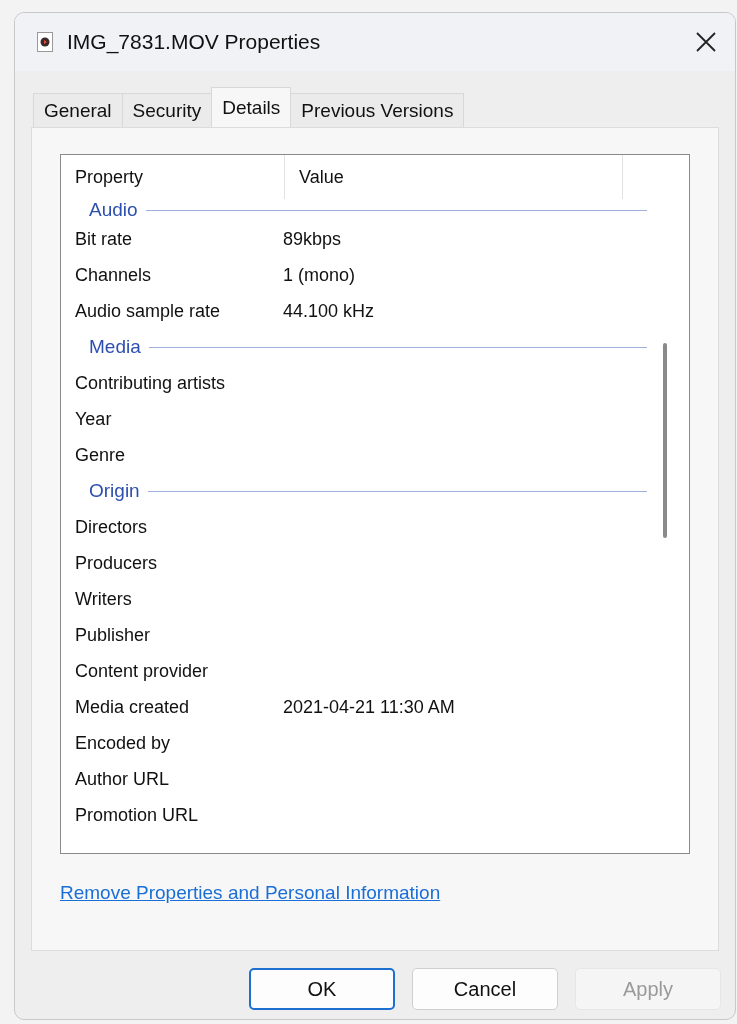 The width and height of the screenshot is (737, 1024). I want to click on property-name: Contributing artists, so click(150, 383).